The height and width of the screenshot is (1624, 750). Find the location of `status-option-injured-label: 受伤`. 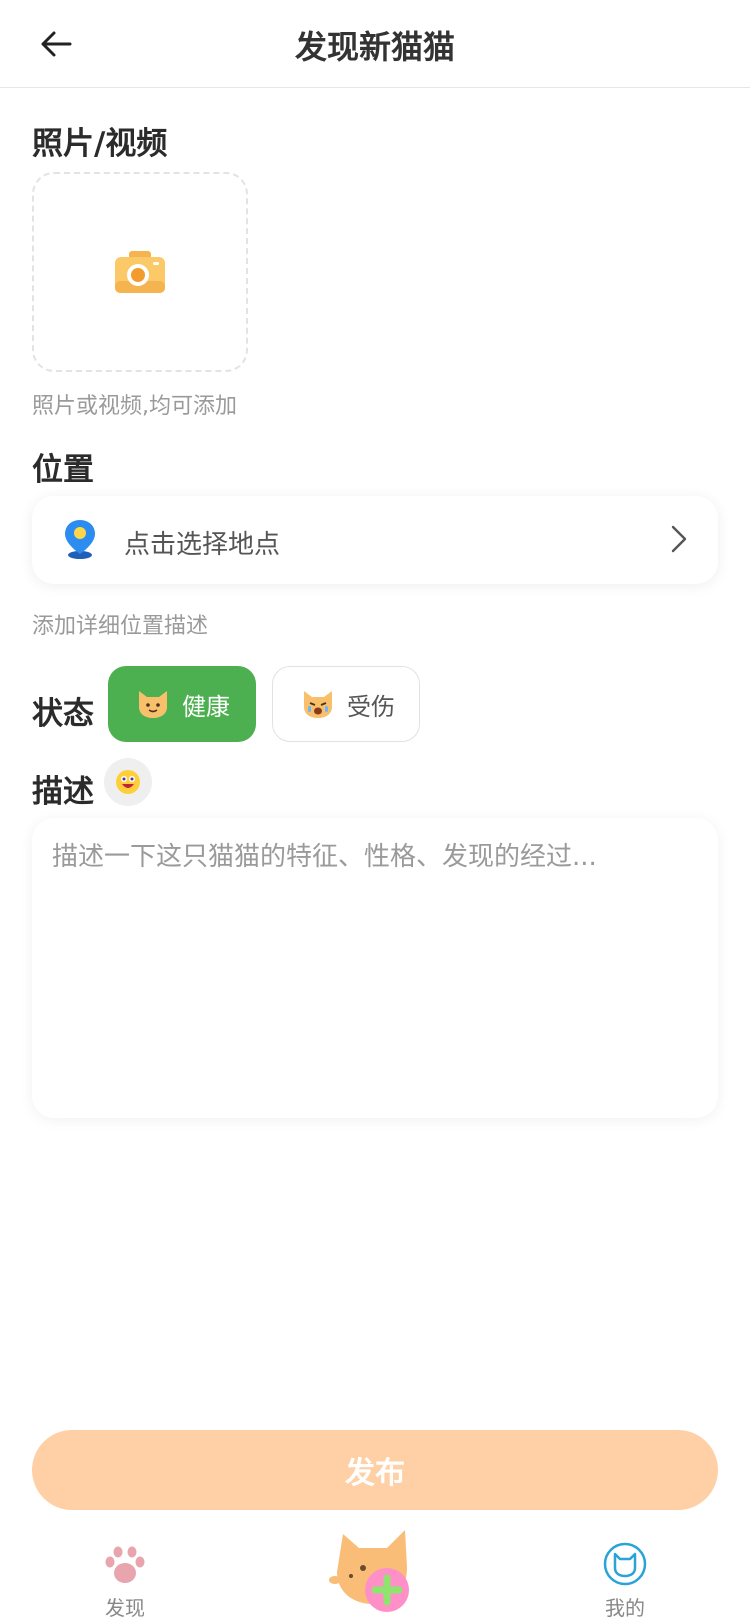

status-option-injured-label: 受伤 is located at coordinates (371, 706).